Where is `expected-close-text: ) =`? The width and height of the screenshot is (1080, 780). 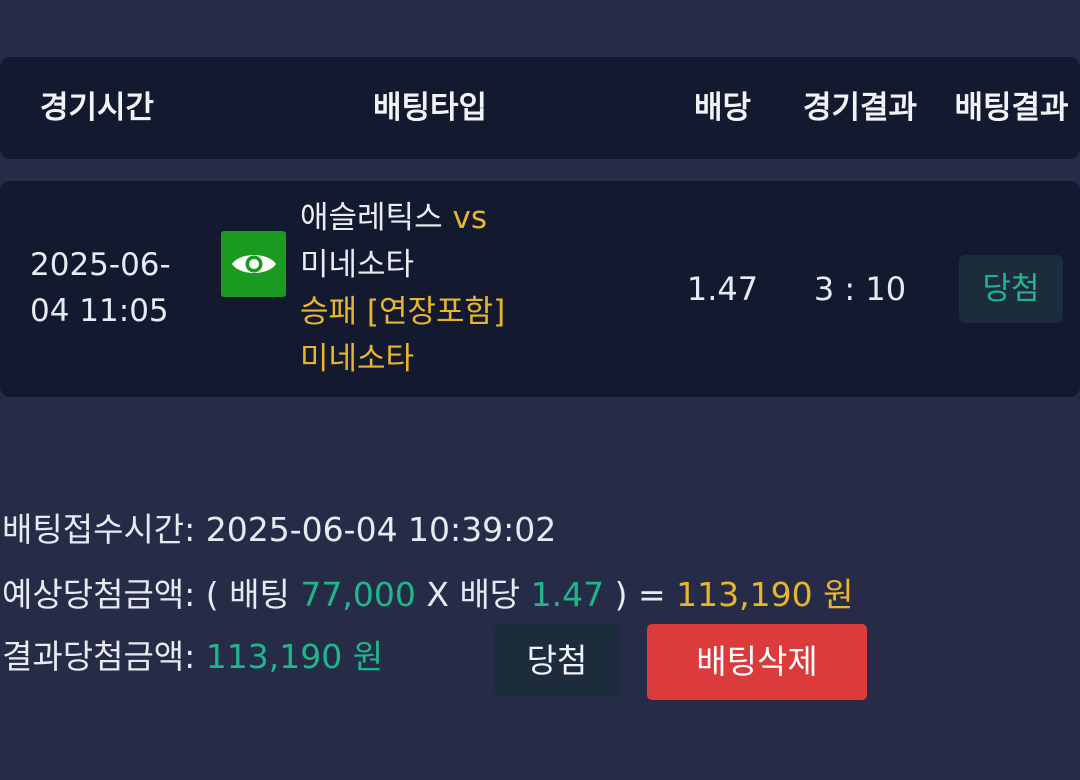
expected-close-text: ) = is located at coordinates (640, 594).